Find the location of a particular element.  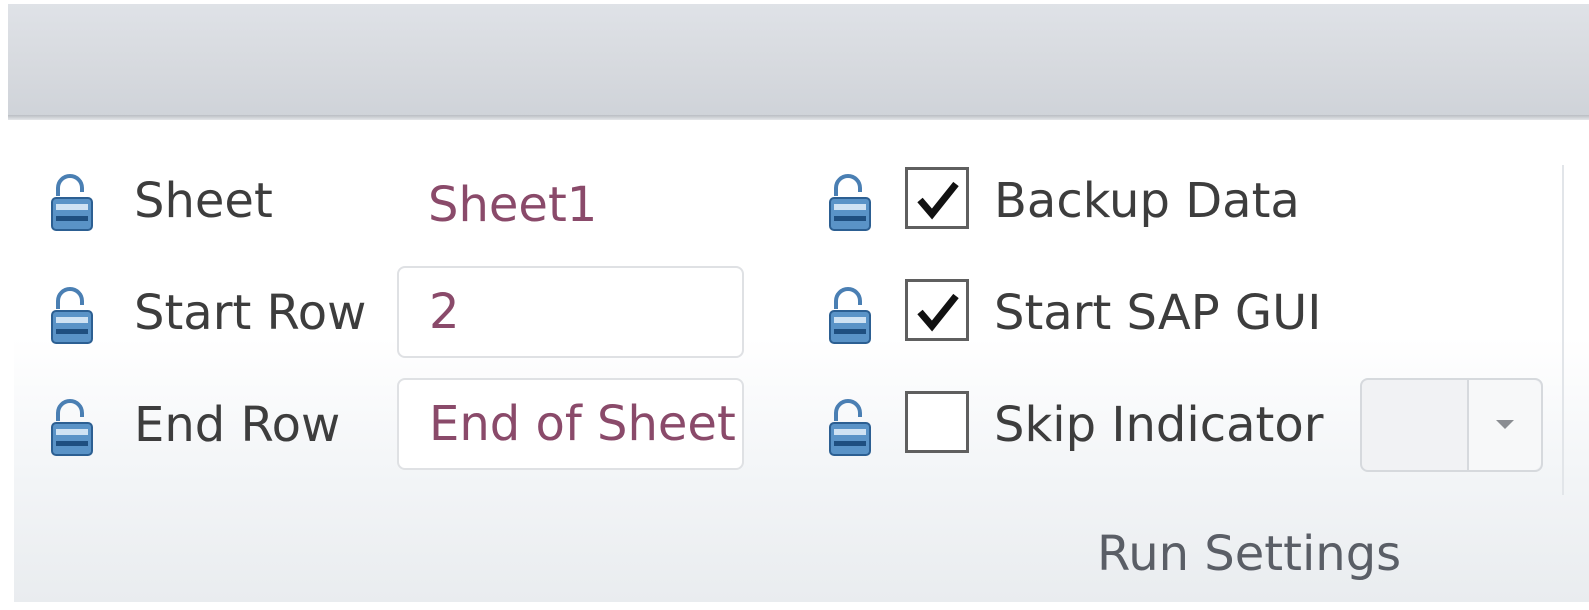

sheet-value: Sheet1 is located at coordinates (512, 205).